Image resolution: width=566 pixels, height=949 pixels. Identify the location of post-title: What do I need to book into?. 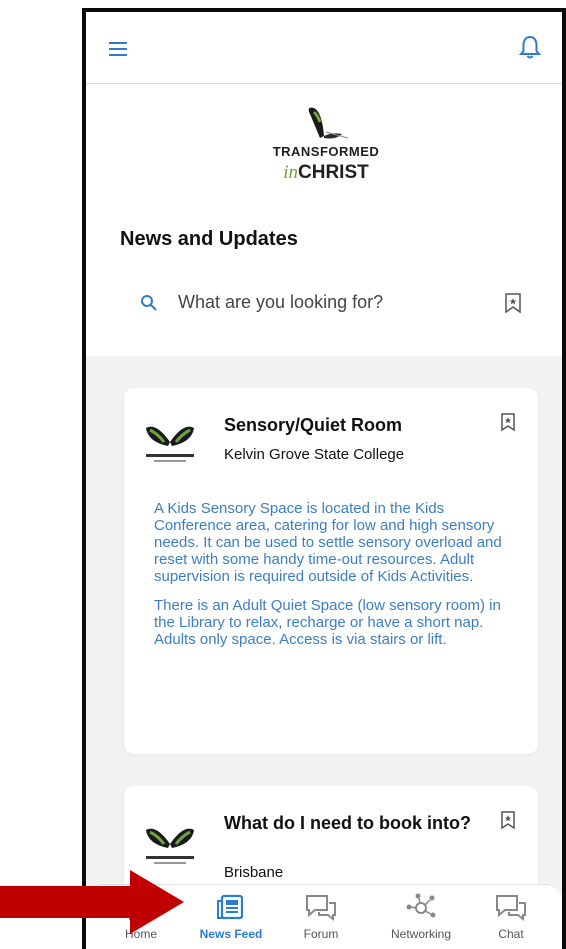
(347, 823).